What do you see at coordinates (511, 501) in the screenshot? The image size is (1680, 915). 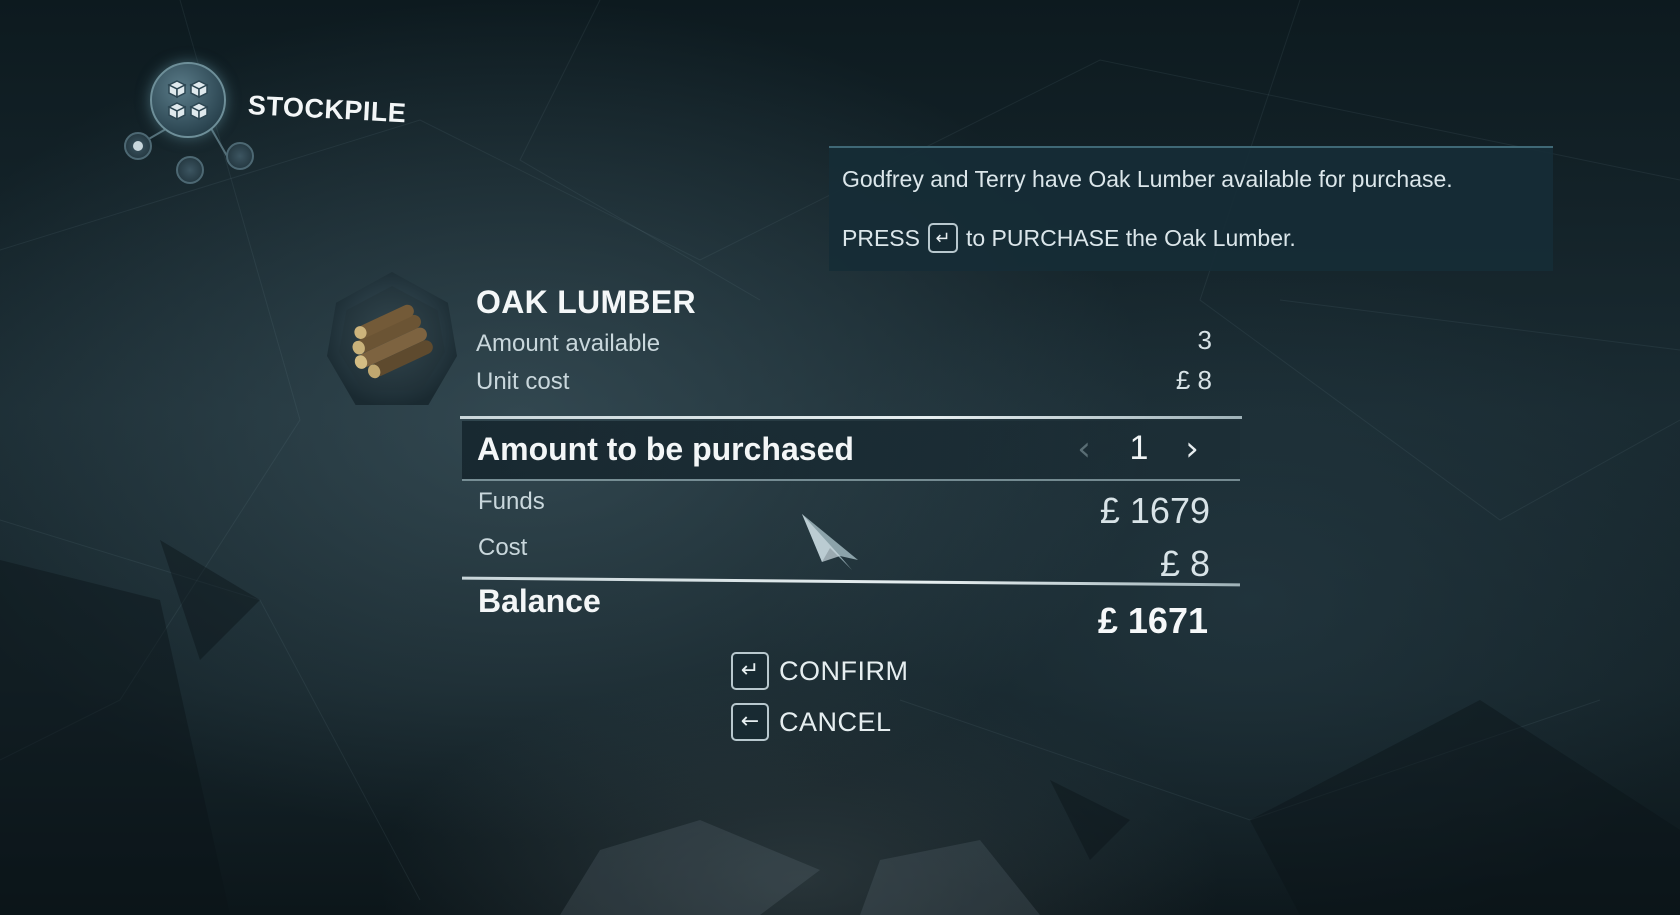 I see `funds-label: Funds` at bounding box center [511, 501].